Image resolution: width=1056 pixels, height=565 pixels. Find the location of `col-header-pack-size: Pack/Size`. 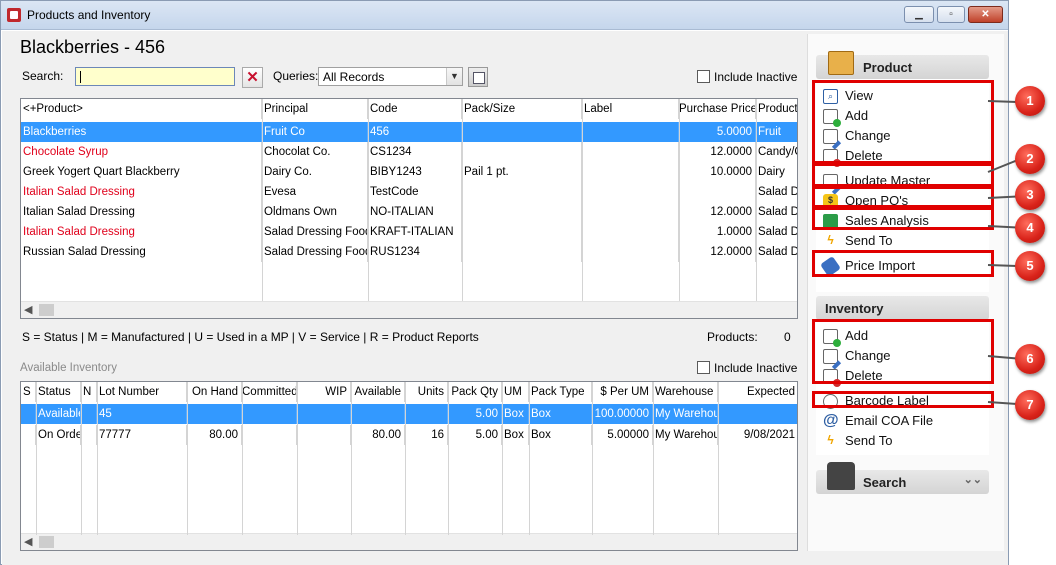

col-header-pack-size: Pack/Size is located at coordinates (522, 109).